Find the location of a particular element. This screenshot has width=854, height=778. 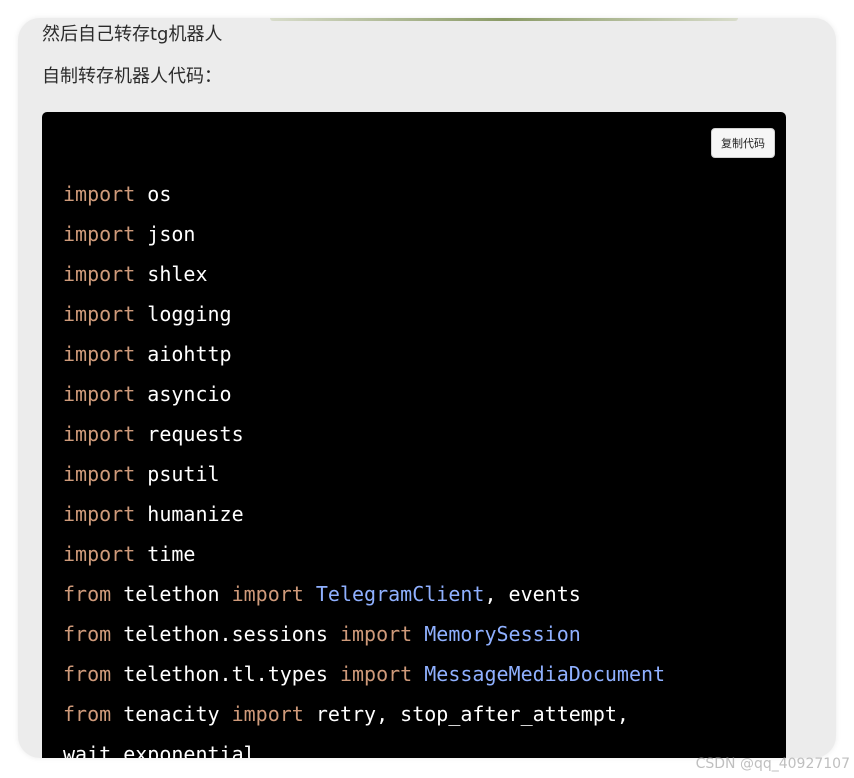

code-line: import humanize is located at coordinates (364, 514).